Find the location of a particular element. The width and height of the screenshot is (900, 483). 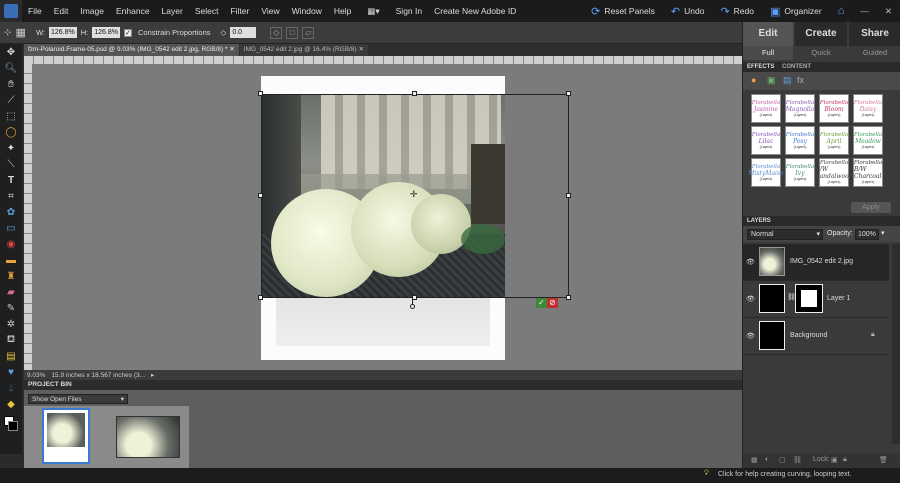

move-tool-icon: ✥ is located at coordinates (11, 52).